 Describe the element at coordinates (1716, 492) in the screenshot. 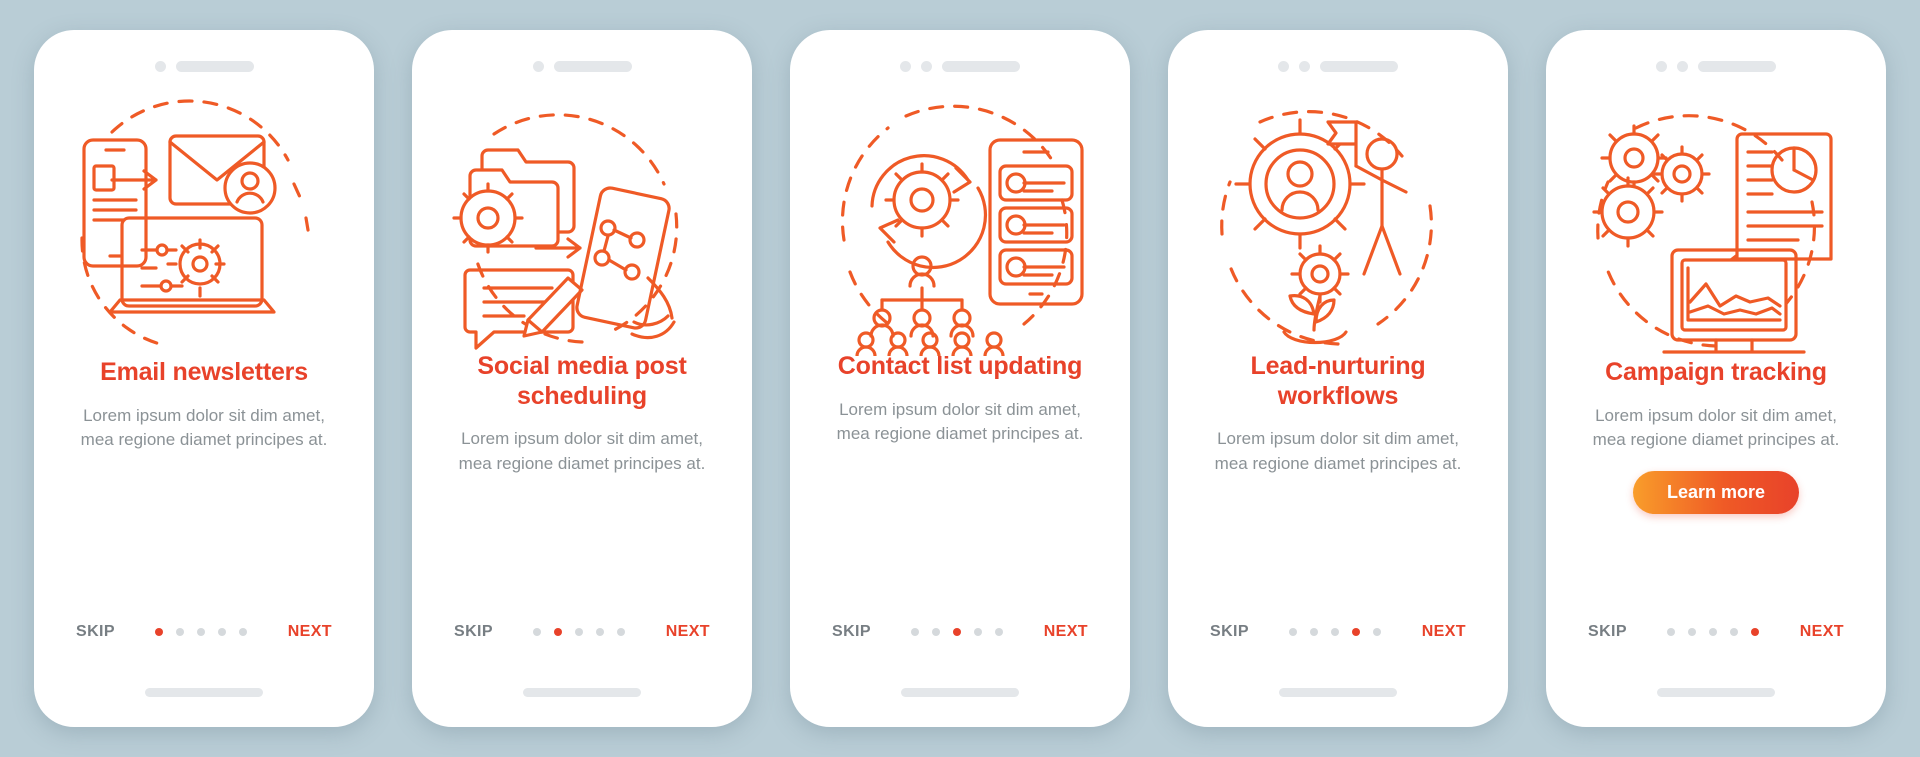

I see `learn-more-button: Learn more` at that location.